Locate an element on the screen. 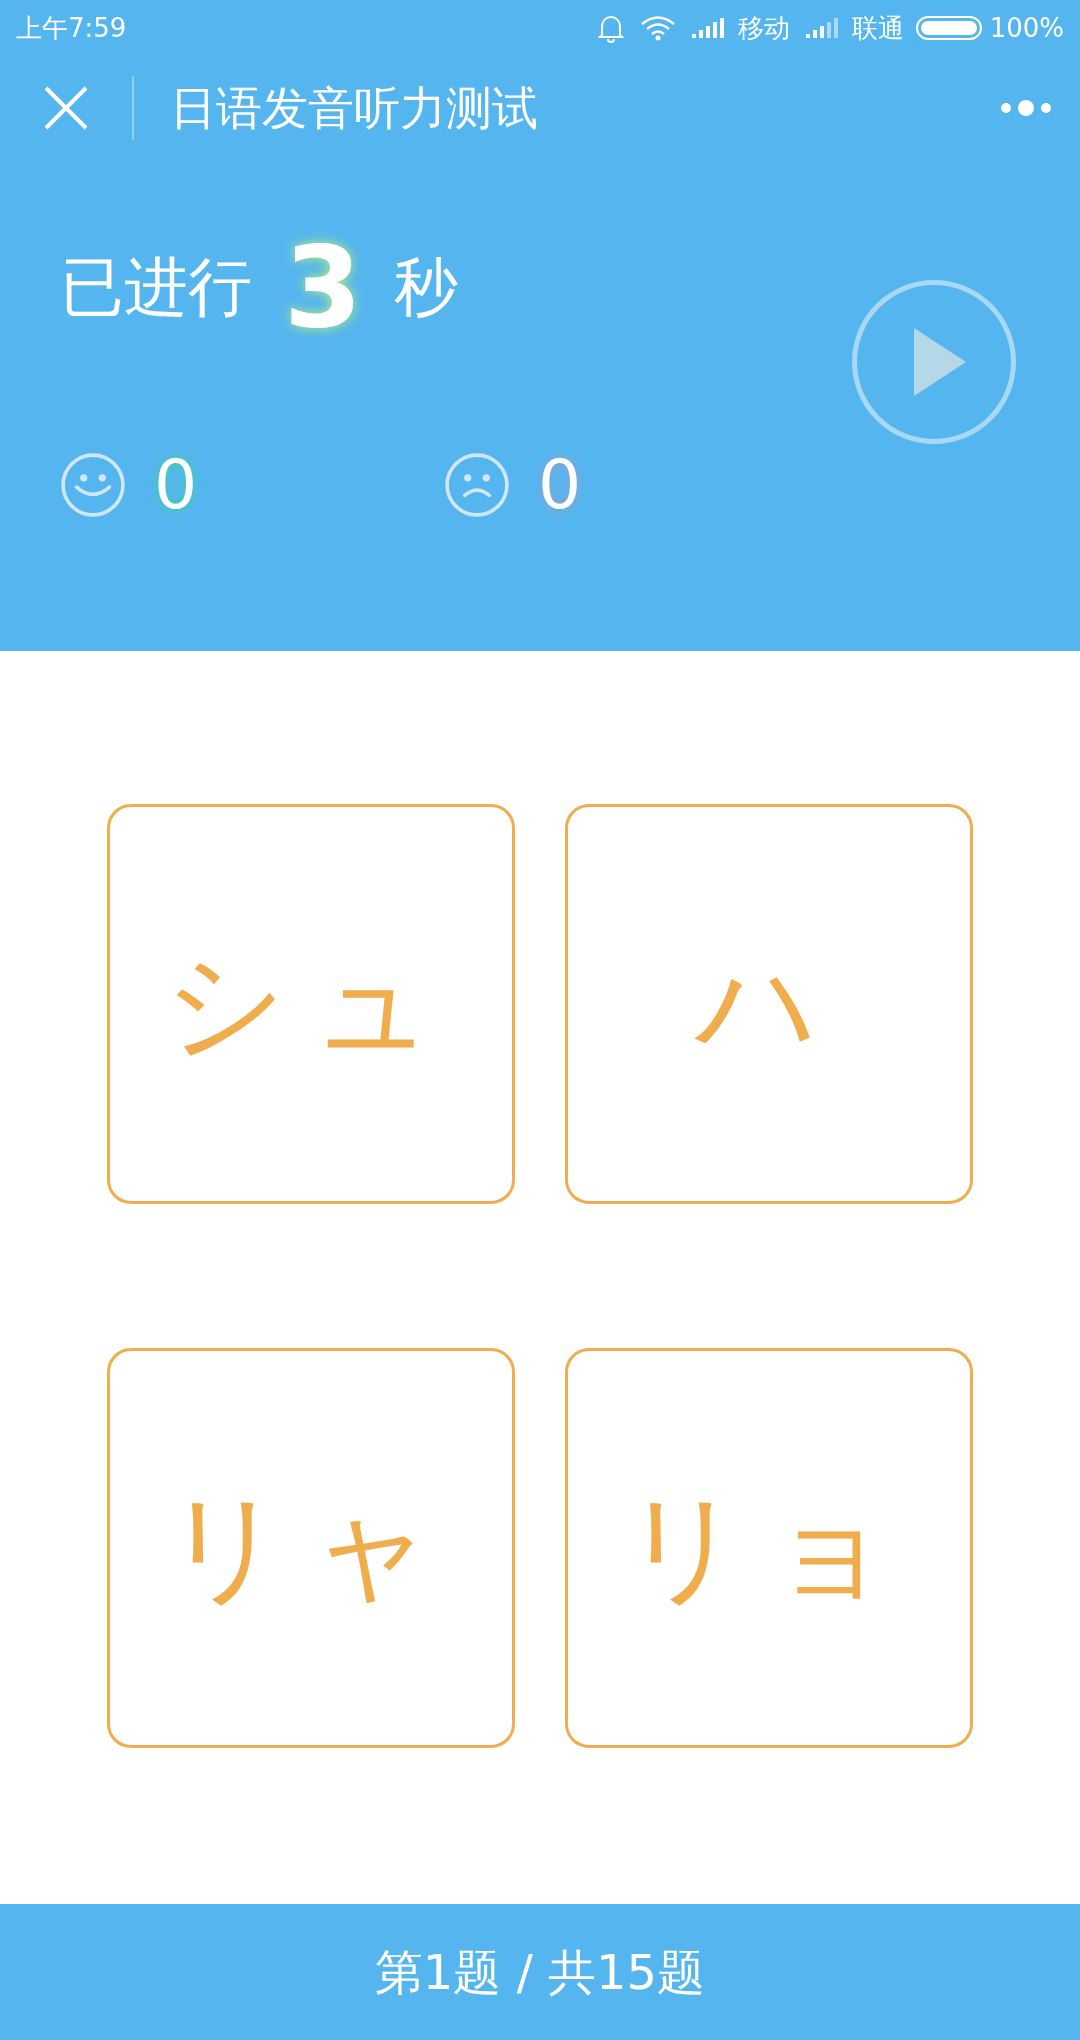 This screenshot has width=1080, height=2040. wifi-icon is located at coordinates (657, 28).